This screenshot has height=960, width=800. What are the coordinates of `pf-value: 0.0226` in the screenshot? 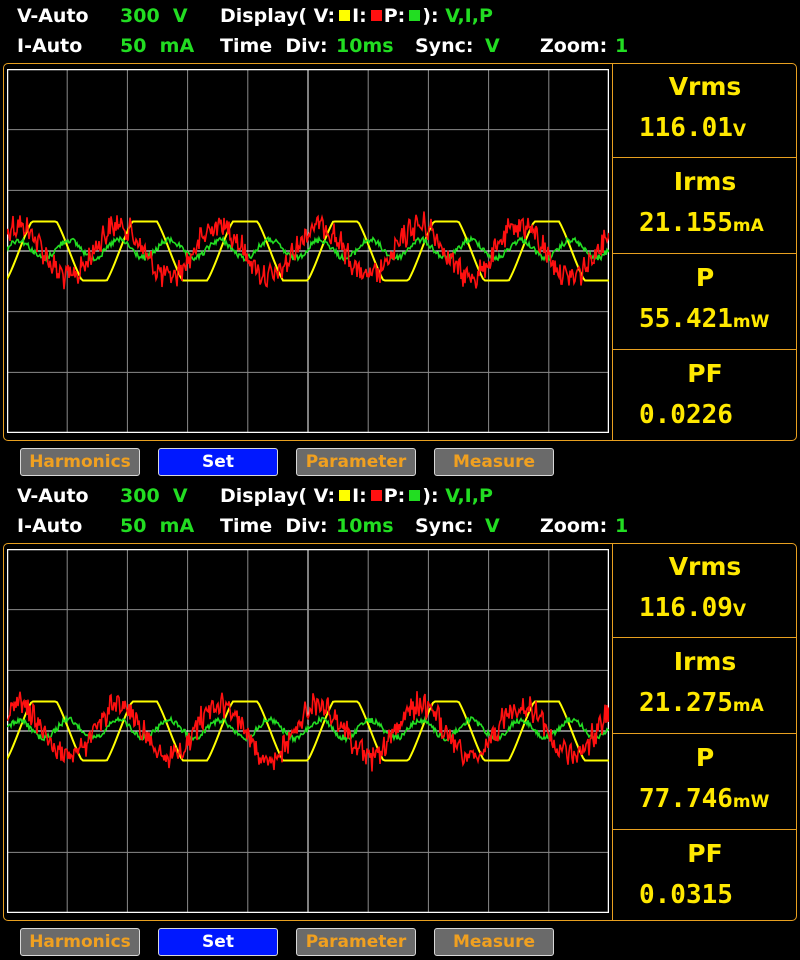 It's located at (686, 415).